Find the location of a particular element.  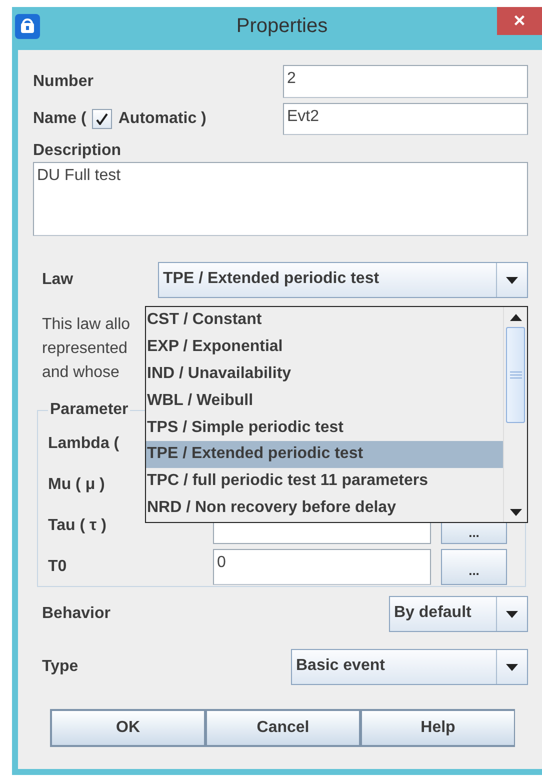

behavior-label: Behavior is located at coordinates (76, 614).